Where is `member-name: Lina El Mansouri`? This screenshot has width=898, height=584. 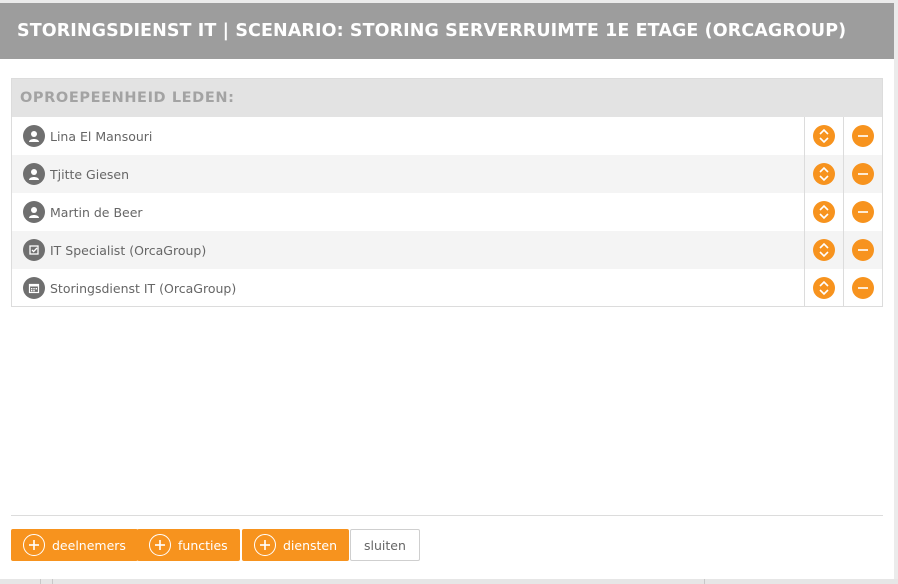
member-name: Lina El Mansouri is located at coordinates (101, 136).